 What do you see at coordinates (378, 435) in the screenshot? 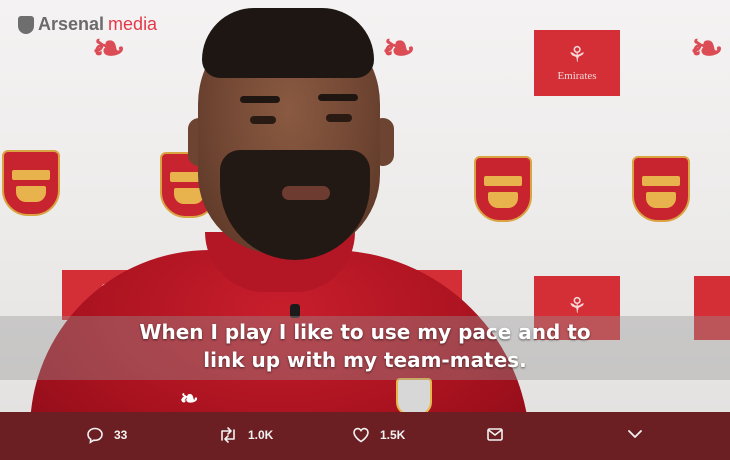
I see `like-button: 1.5K` at bounding box center [378, 435].